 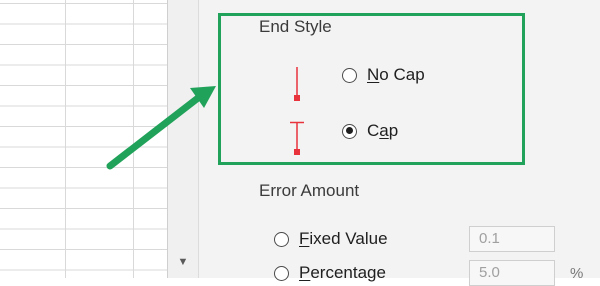 What do you see at coordinates (281, 239) in the screenshot?
I see `fixed-value-radio` at bounding box center [281, 239].